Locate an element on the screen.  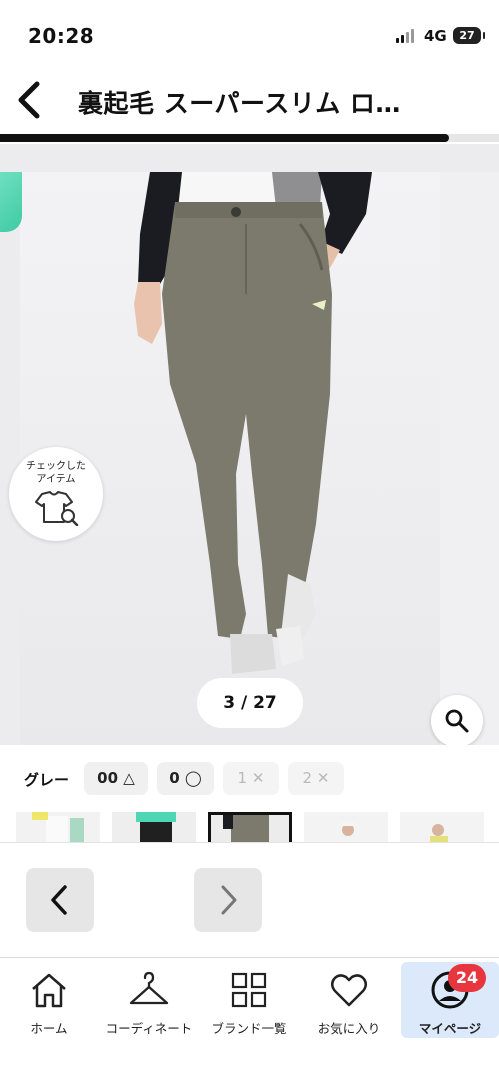
shirt-search-icon is located at coordinates (57, 509).